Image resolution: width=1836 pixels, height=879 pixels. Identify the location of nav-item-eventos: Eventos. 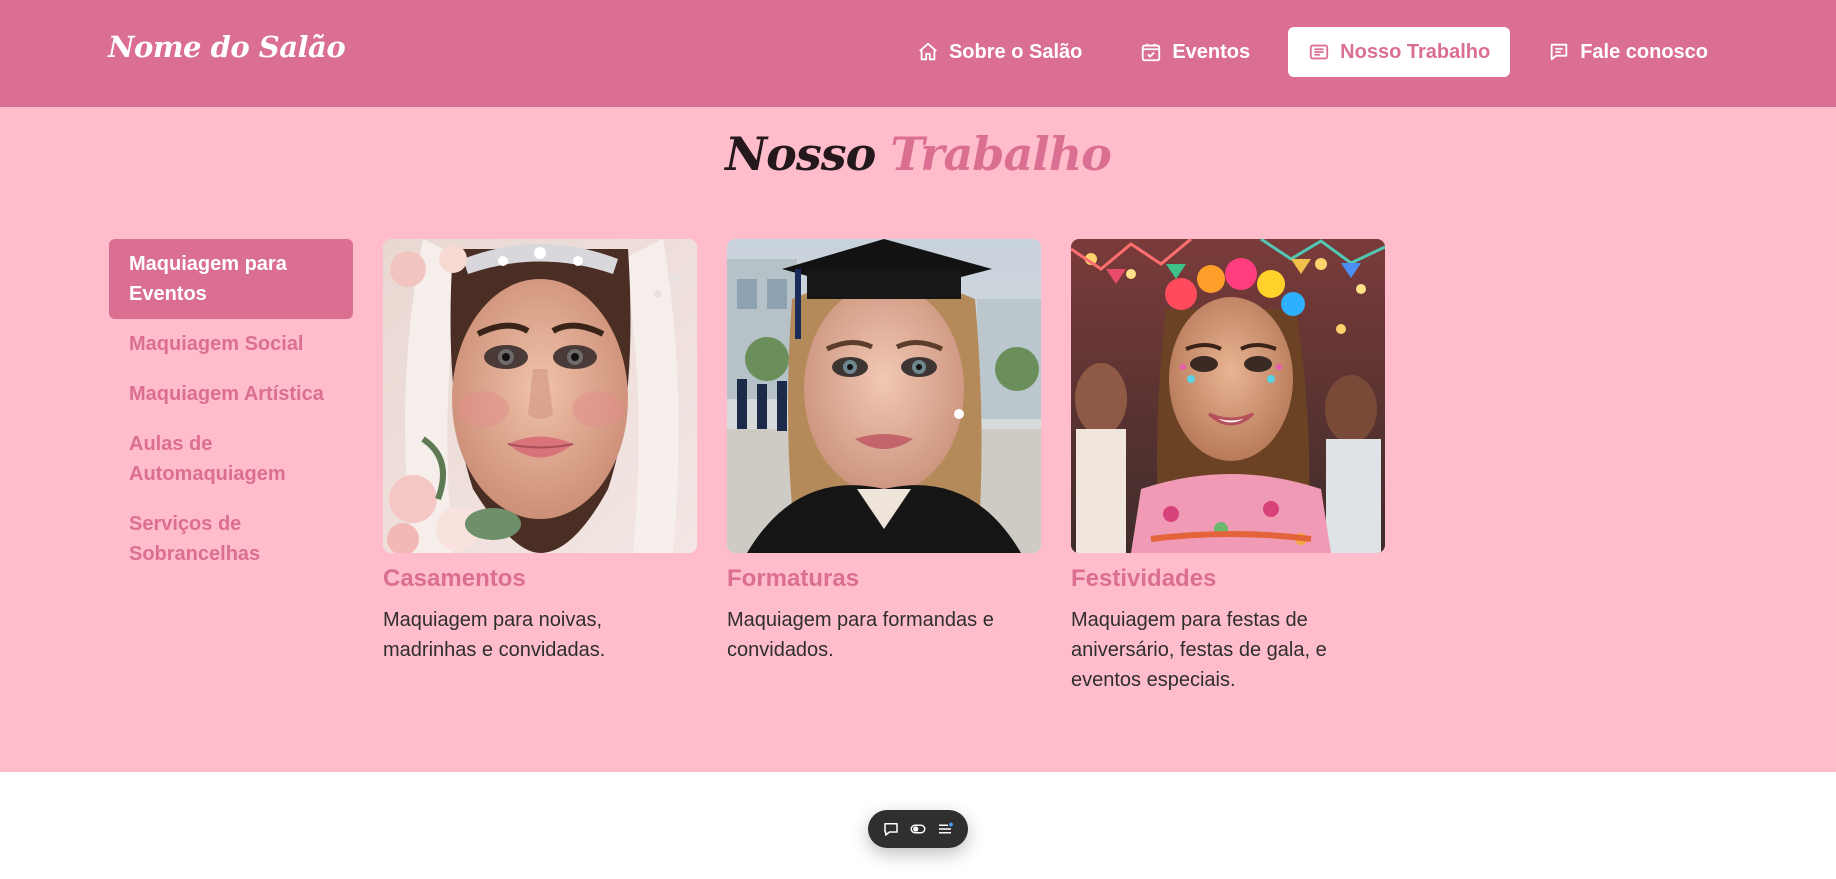
(1195, 52).